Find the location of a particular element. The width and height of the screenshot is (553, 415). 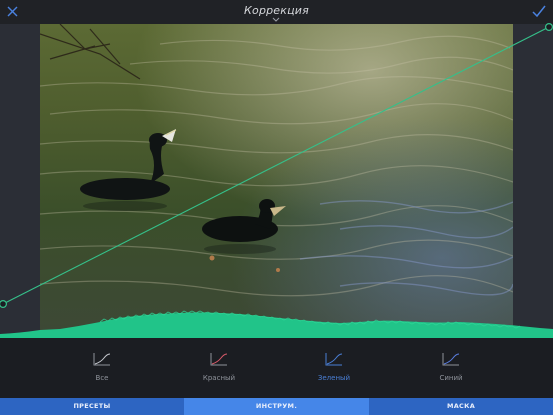

channel-blue-button: Синий is located at coordinates (451, 372).